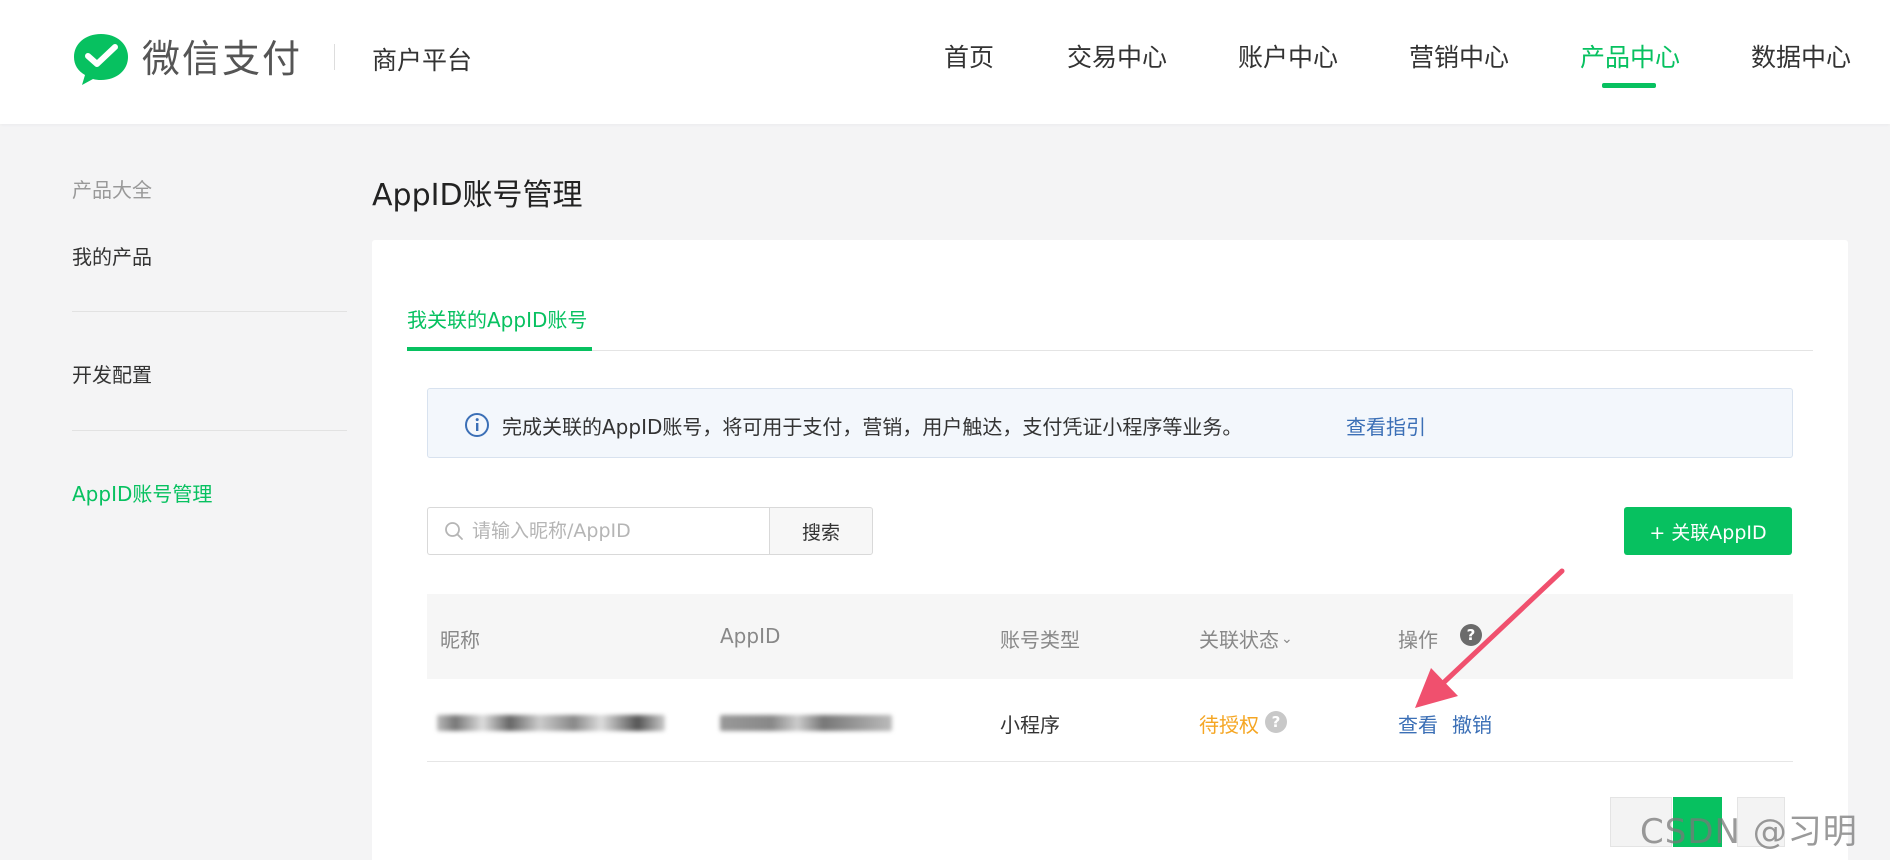 This screenshot has height=860, width=1890. Describe the element at coordinates (1490, 638) in the screenshot. I see `annotation-arrow` at that location.